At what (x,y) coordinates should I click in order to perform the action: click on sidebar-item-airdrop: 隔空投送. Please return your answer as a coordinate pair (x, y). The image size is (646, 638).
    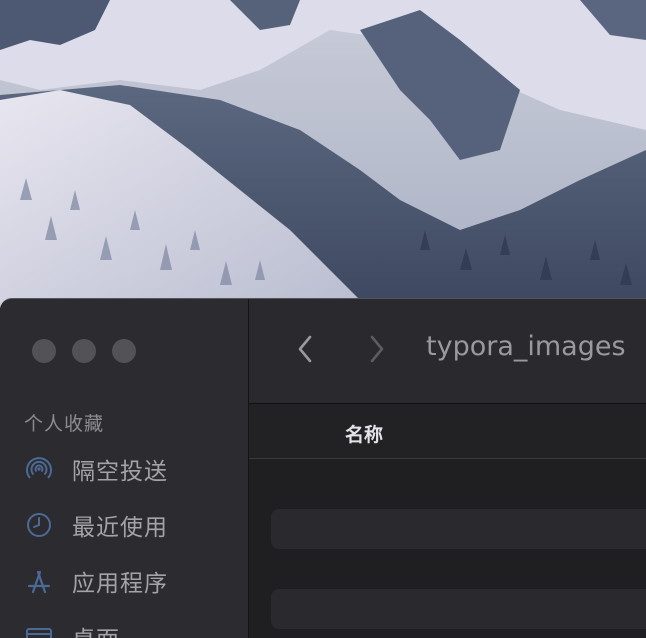
    Looking at the image, I should click on (134, 469).